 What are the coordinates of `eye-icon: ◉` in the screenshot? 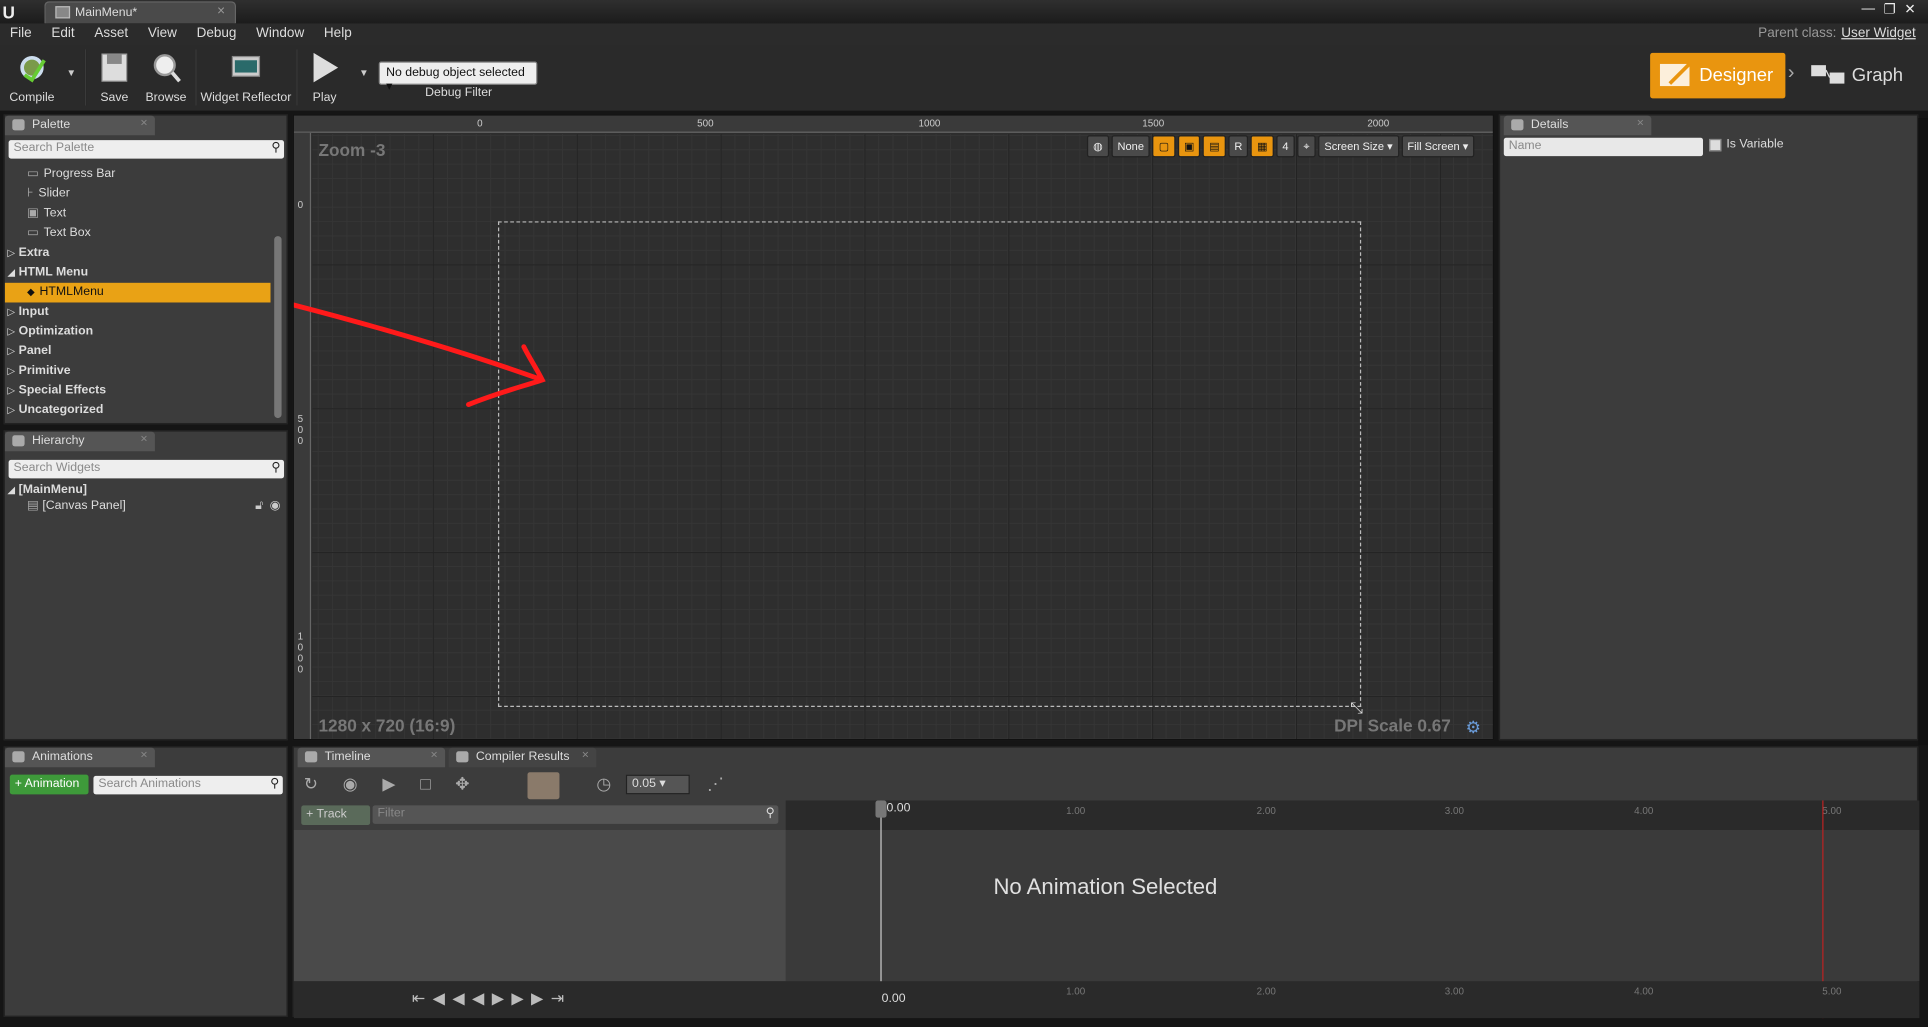 It's located at (350, 783).